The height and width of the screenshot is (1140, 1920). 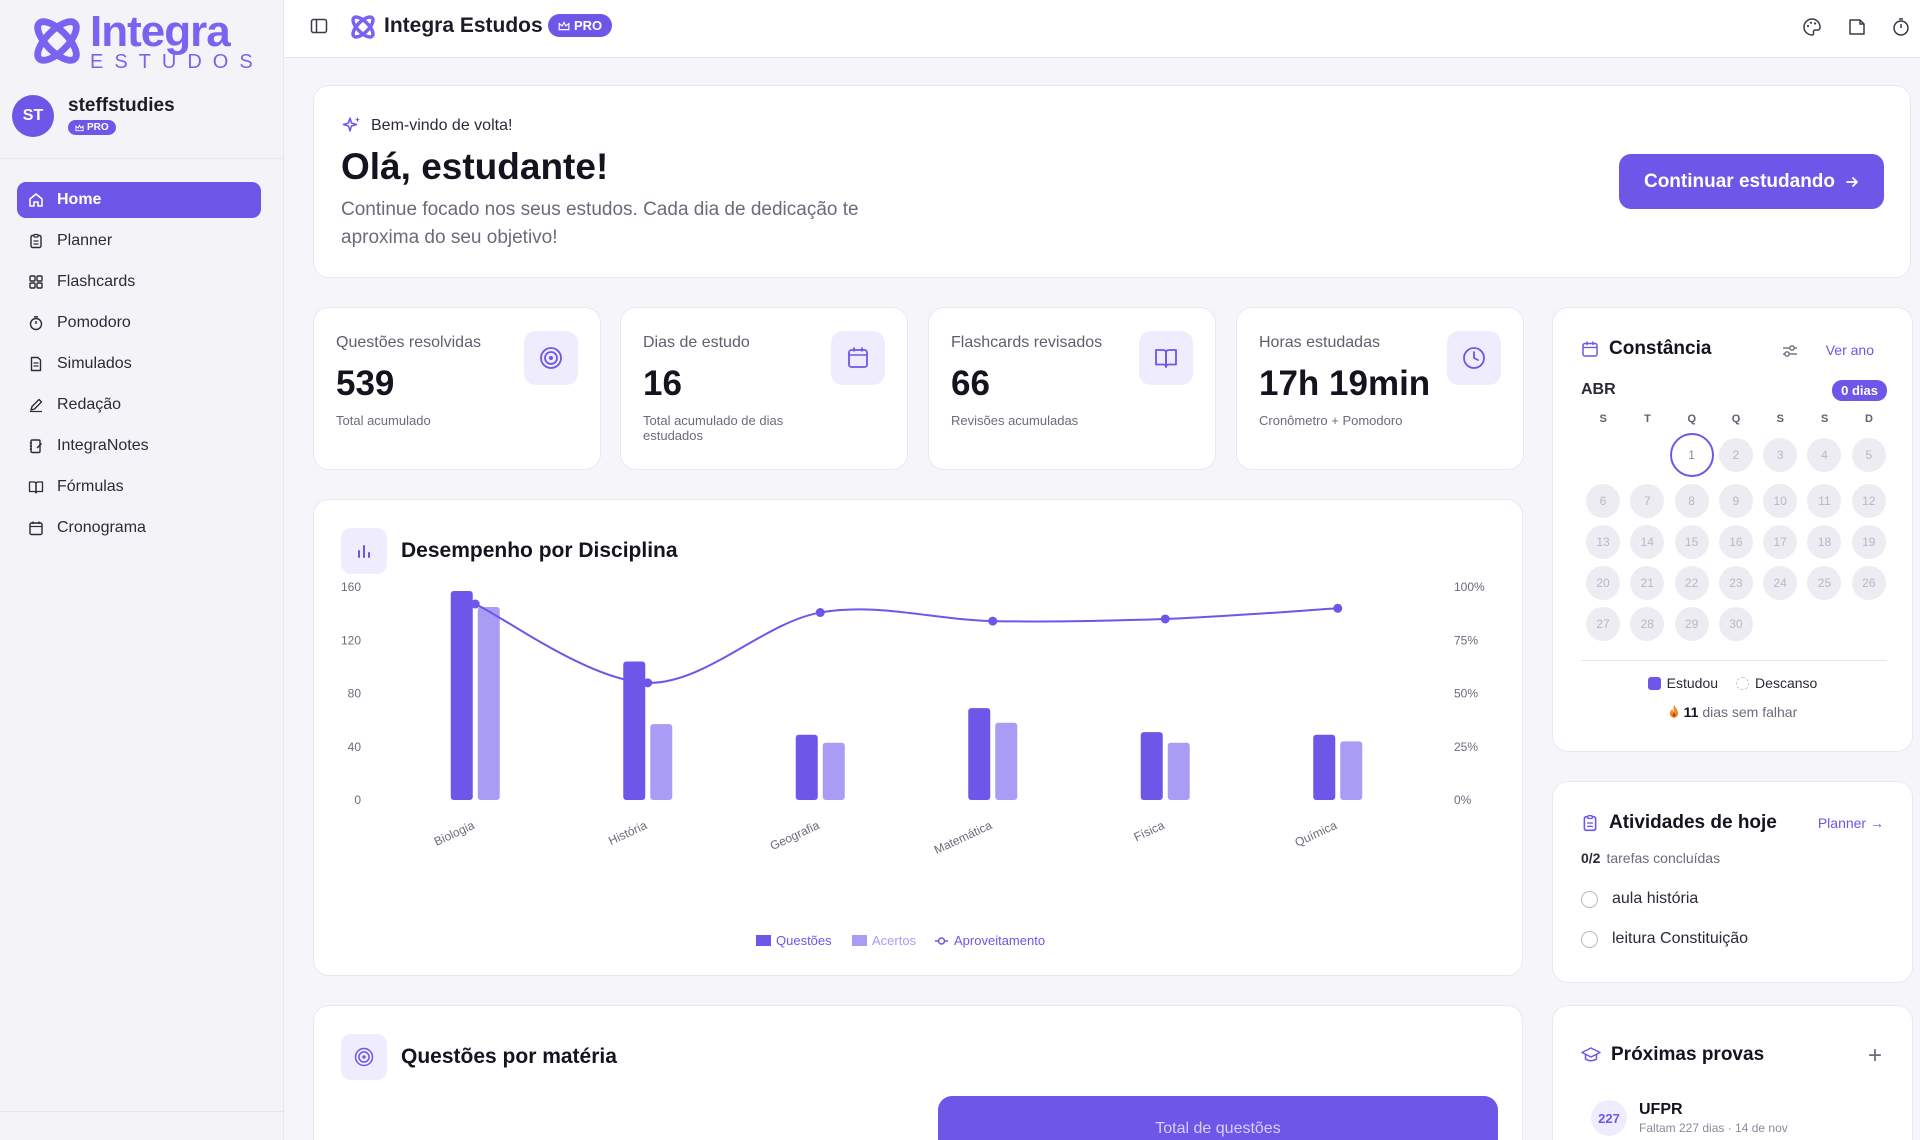 What do you see at coordinates (1868, 501) in the screenshot?
I see `calendar-day: 12` at bounding box center [1868, 501].